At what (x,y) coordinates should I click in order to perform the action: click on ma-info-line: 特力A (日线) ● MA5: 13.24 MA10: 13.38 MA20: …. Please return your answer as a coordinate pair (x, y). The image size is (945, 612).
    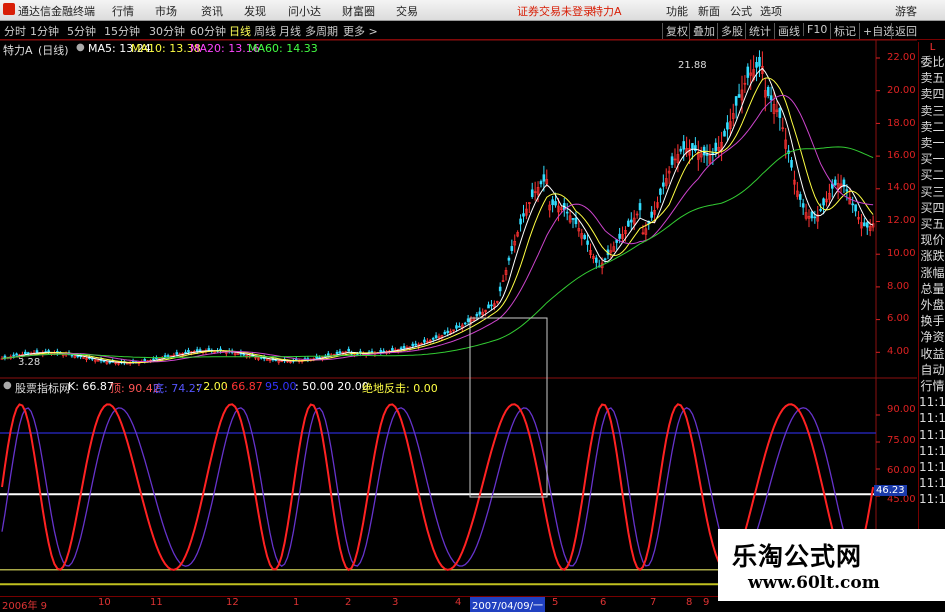
    Looking at the image, I should click on (472, 49).